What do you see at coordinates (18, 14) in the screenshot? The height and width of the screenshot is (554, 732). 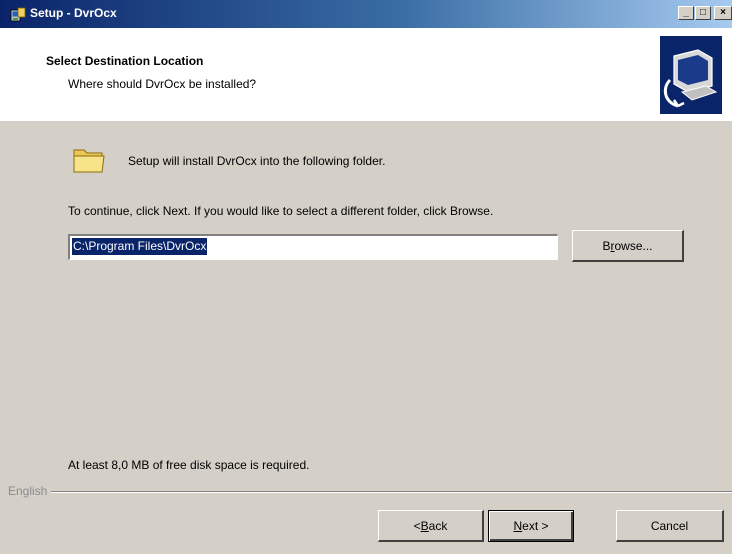 I see `setup-app-icon` at bounding box center [18, 14].